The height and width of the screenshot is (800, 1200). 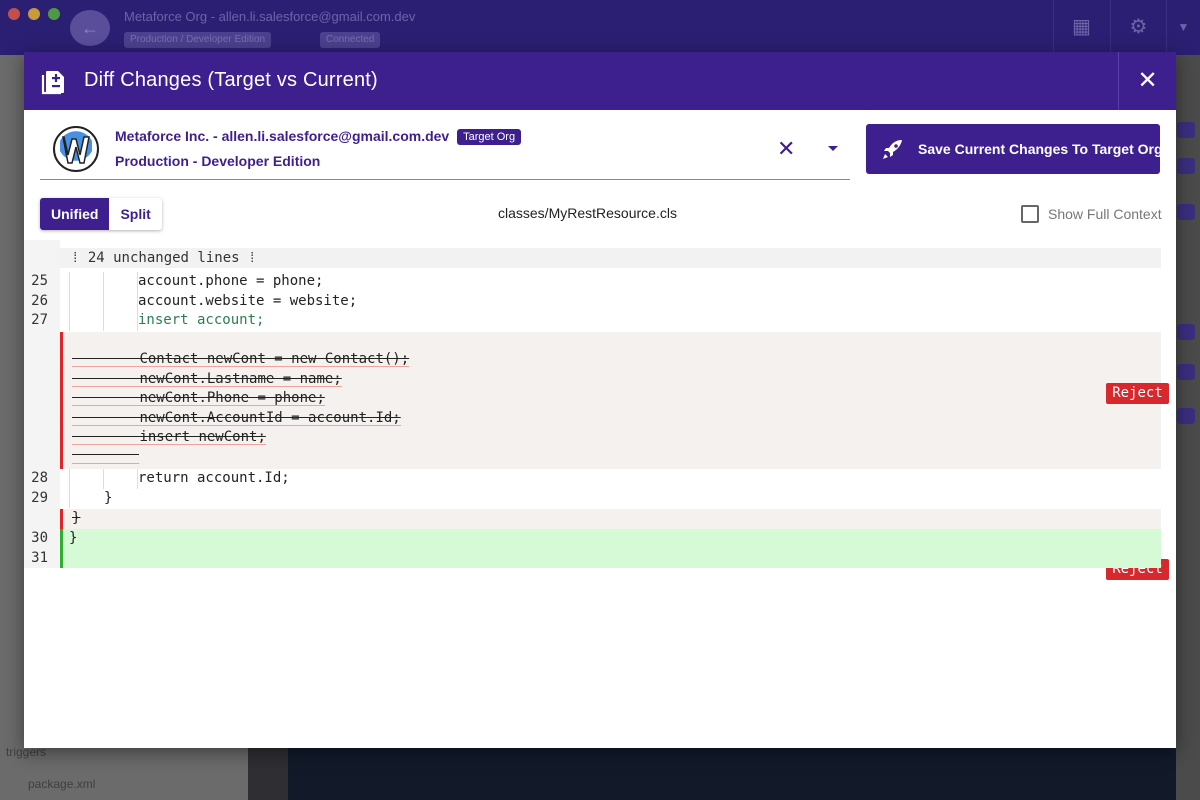 I want to click on window-close-button, so click(x=14, y=14).